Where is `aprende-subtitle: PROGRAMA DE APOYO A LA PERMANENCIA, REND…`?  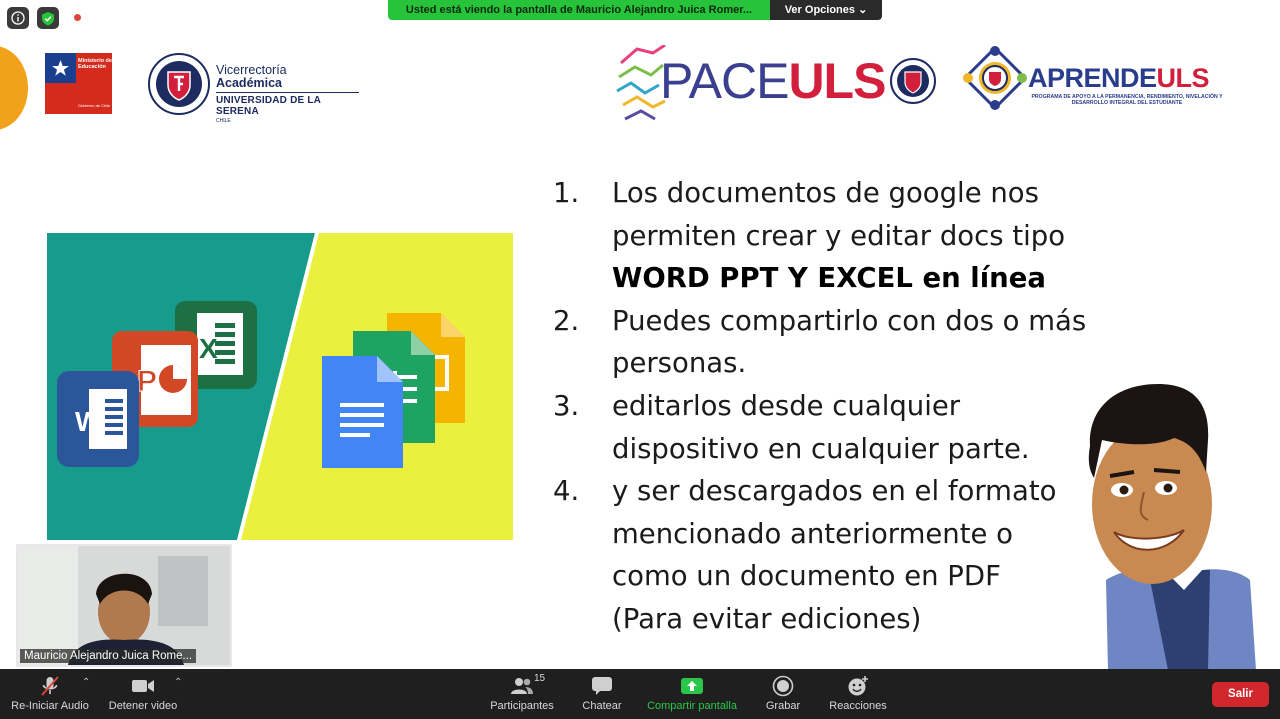
aprende-subtitle: PROGRAMA DE APOYO A LA PERMANENCIA, REND… is located at coordinates (1127, 100).